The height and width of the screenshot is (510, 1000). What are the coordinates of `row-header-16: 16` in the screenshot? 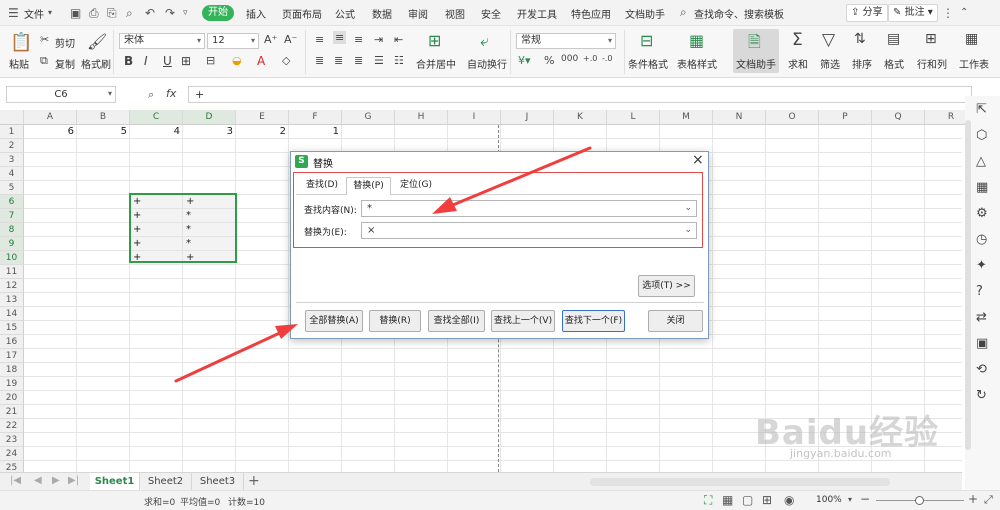 It's located at (12, 342).